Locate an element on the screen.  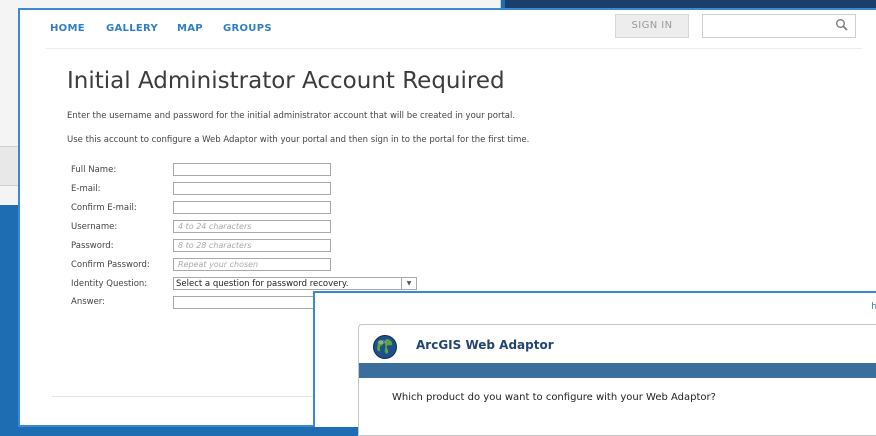
nav-divider is located at coordinates (454, 48).